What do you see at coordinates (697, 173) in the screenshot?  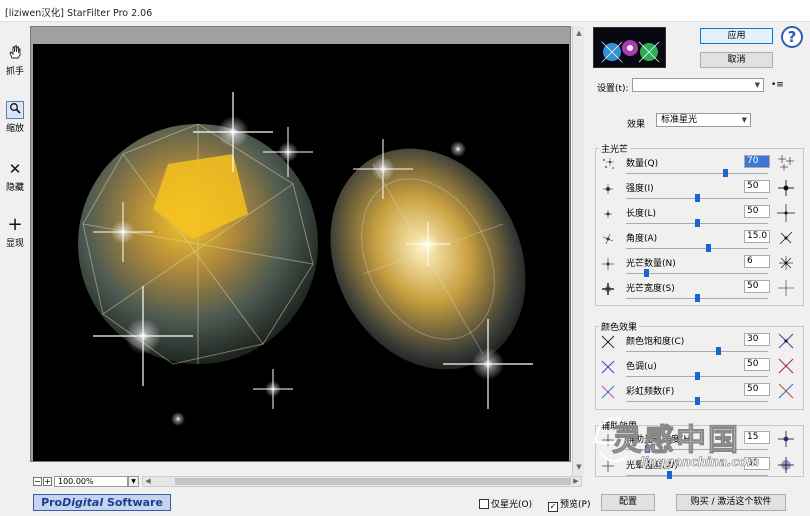 I see `param-quantity-track` at bounding box center [697, 173].